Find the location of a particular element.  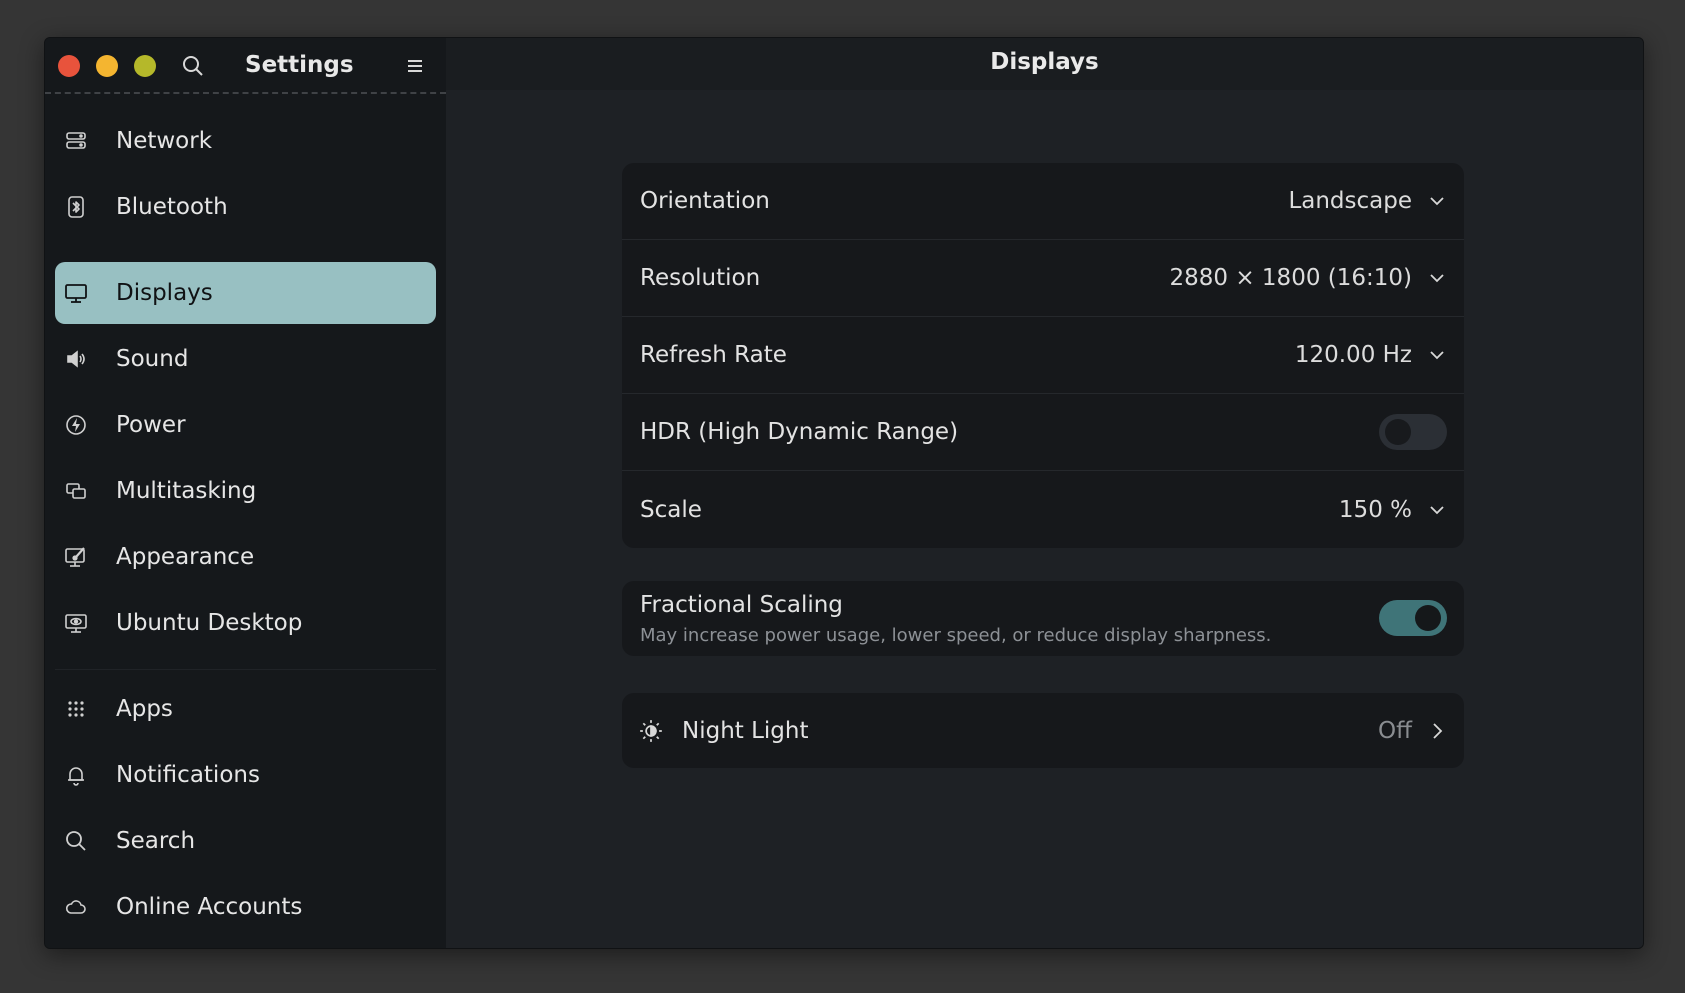

sidebar-item-search: Search is located at coordinates (245, 841).